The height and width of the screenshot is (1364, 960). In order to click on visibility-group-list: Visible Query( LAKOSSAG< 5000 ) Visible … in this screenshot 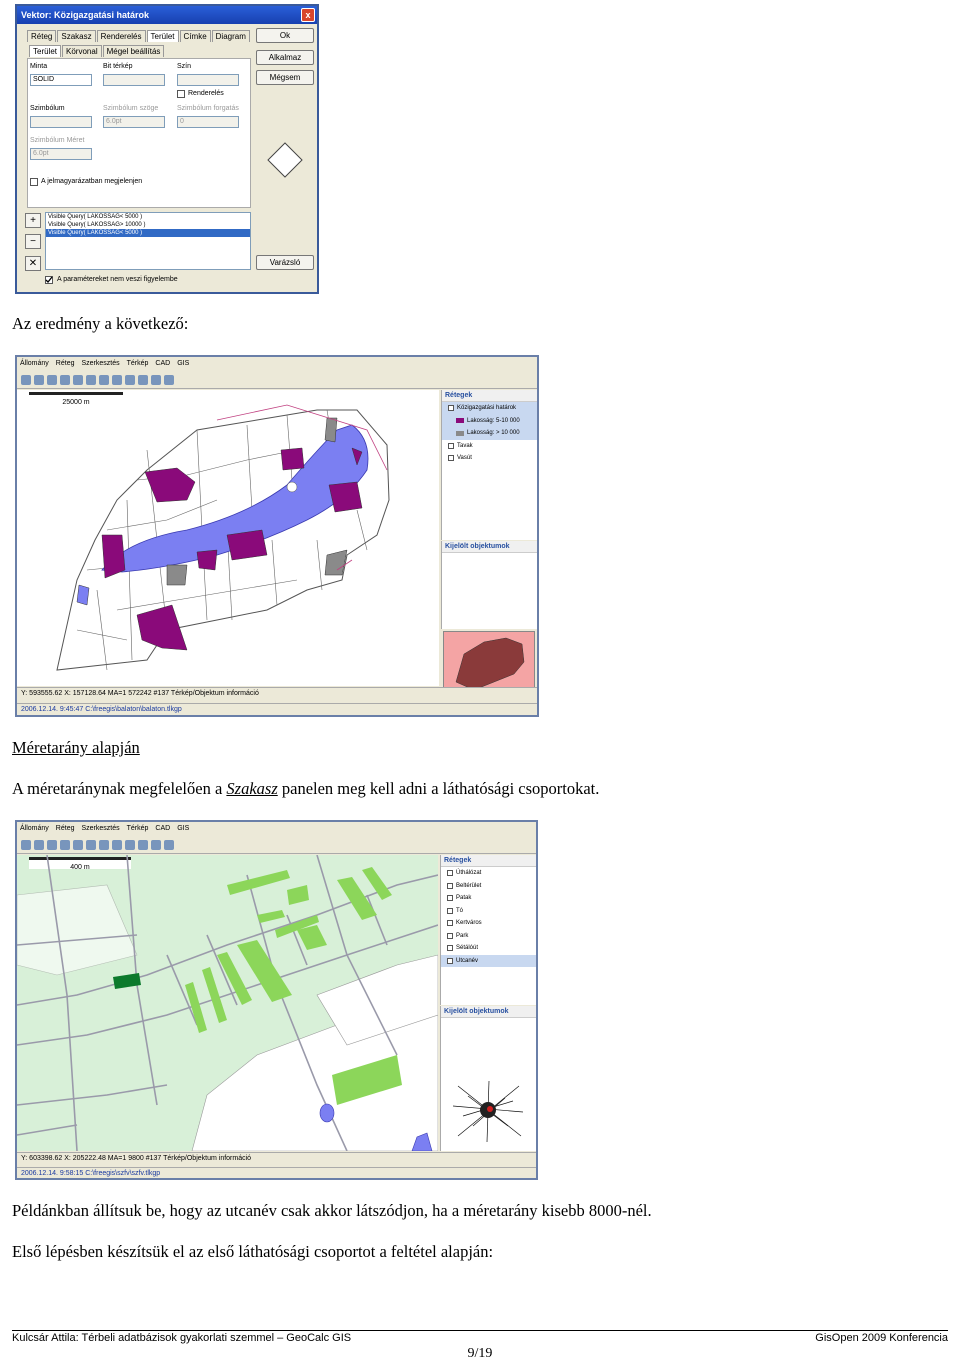, I will do `click(148, 241)`.